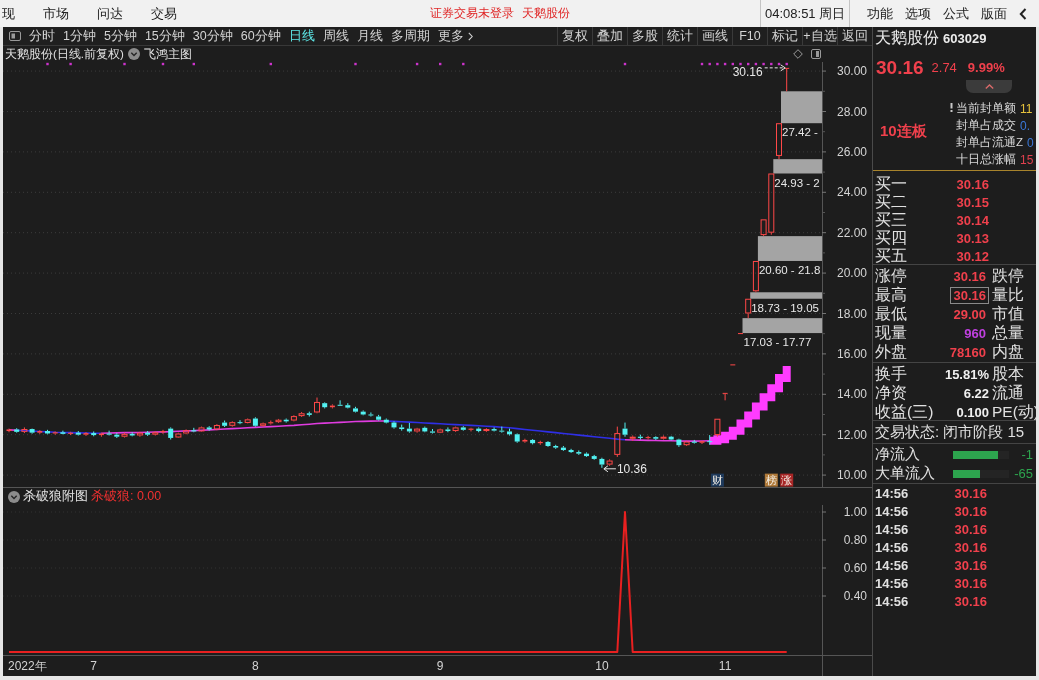 The image size is (1039, 680). I want to click on fundamental-value: 15.81%, so click(966, 374).